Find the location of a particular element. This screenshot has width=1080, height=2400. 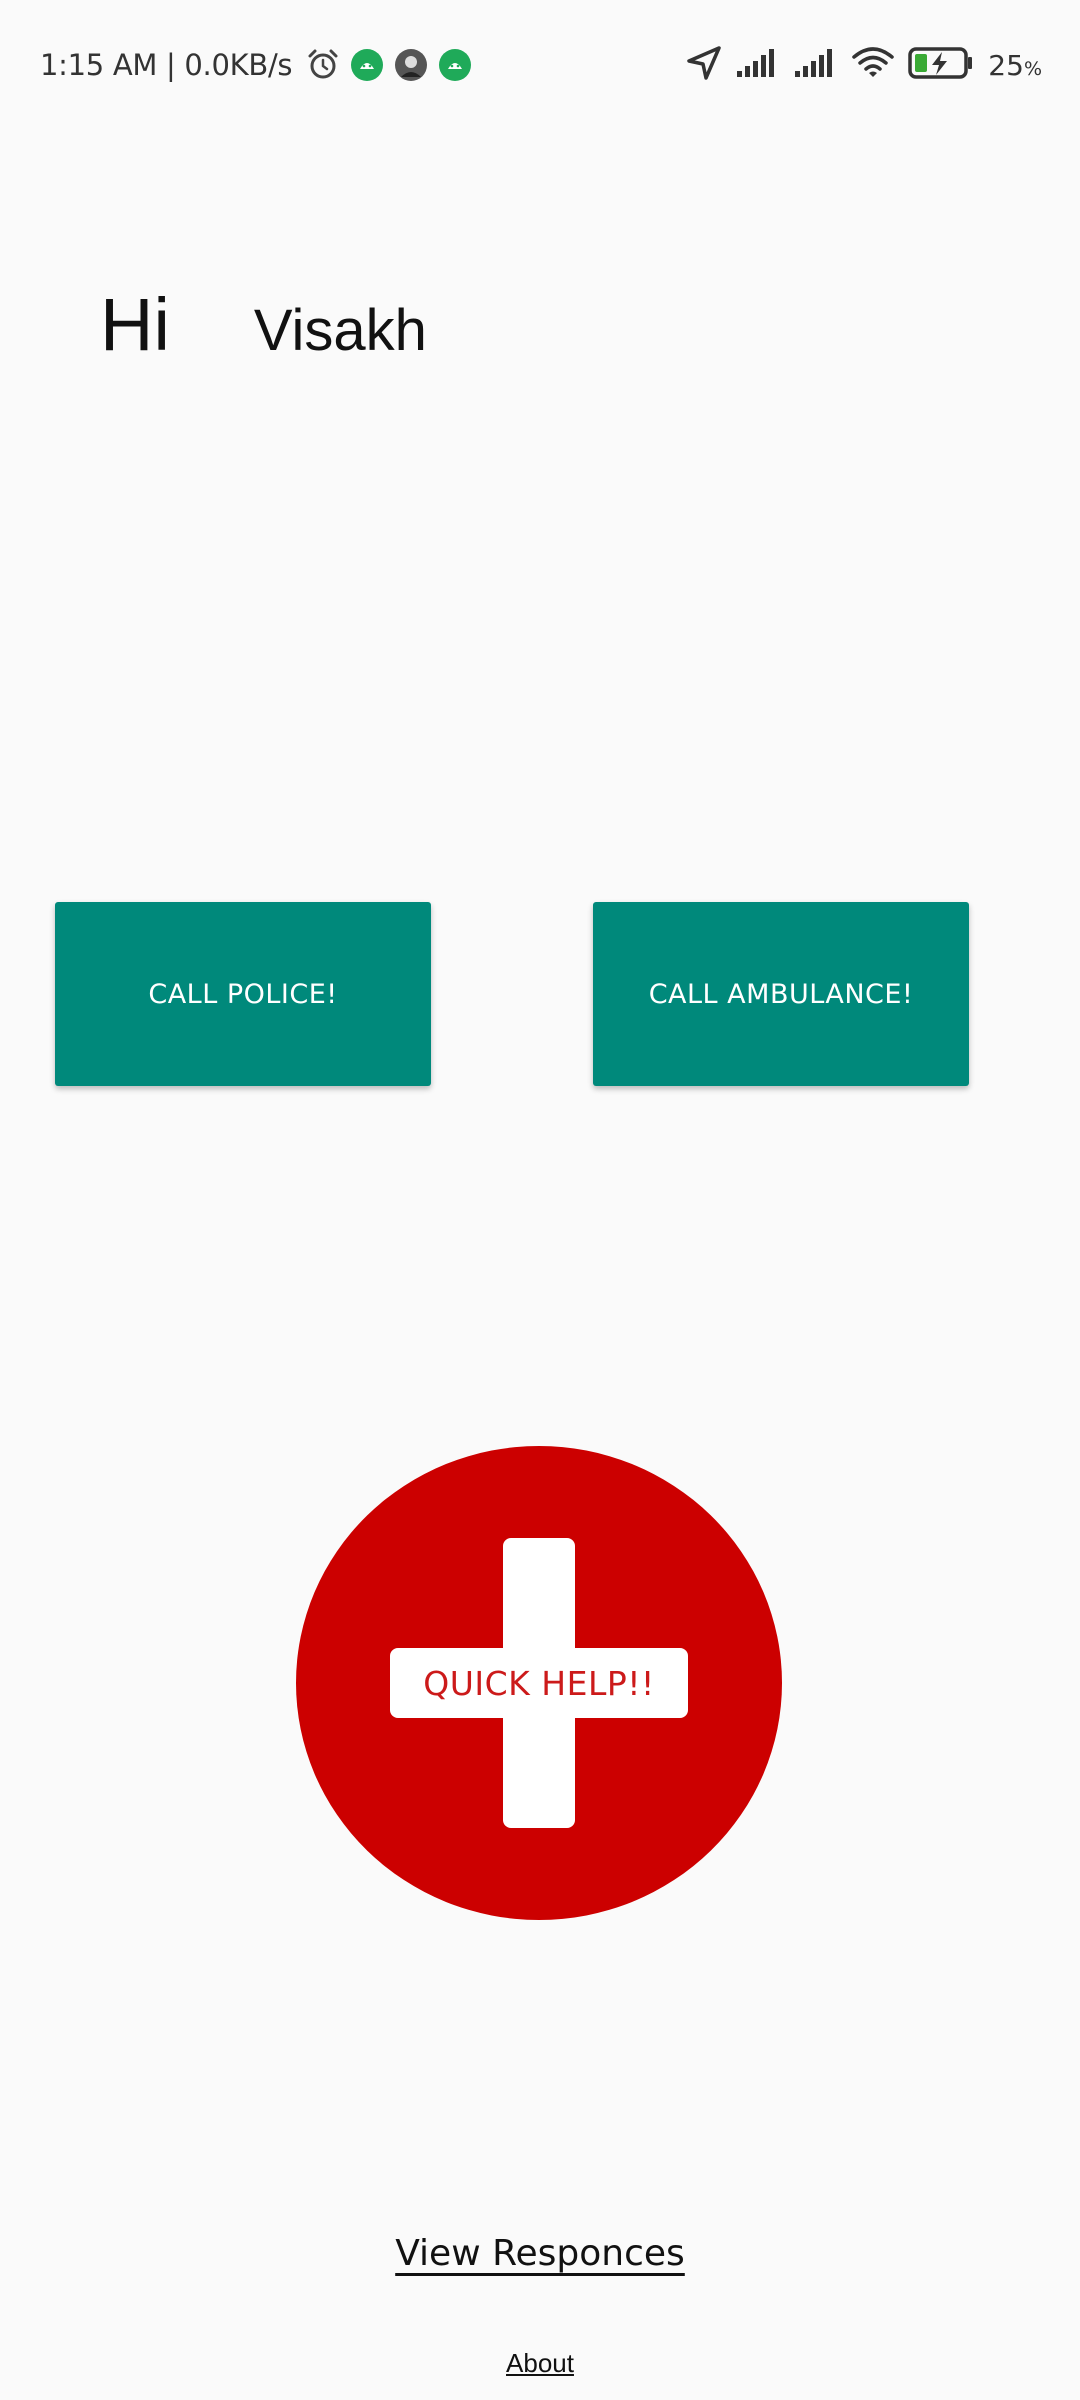

about-link: About is located at coordinates (540, 2363).